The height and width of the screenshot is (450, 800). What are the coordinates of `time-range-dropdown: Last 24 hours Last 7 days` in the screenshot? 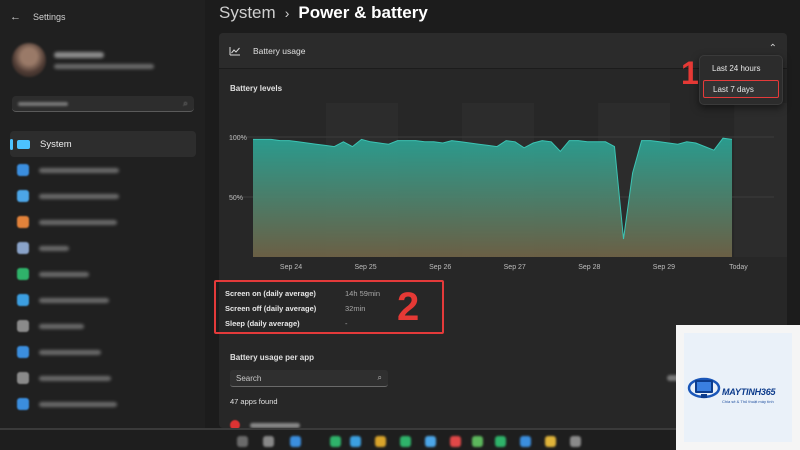 It's located at (741, 80).